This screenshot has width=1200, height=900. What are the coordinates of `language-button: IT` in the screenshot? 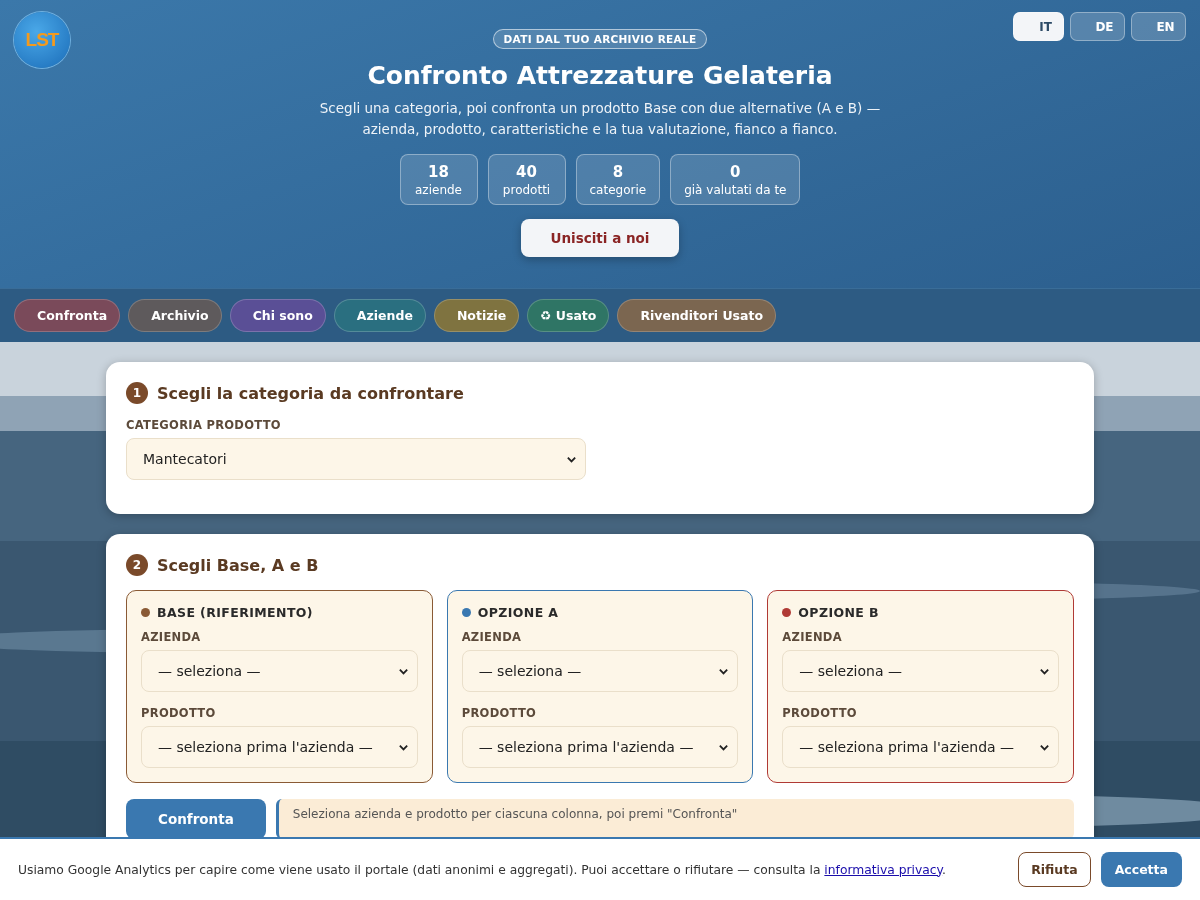 It's located at (1038, 26).